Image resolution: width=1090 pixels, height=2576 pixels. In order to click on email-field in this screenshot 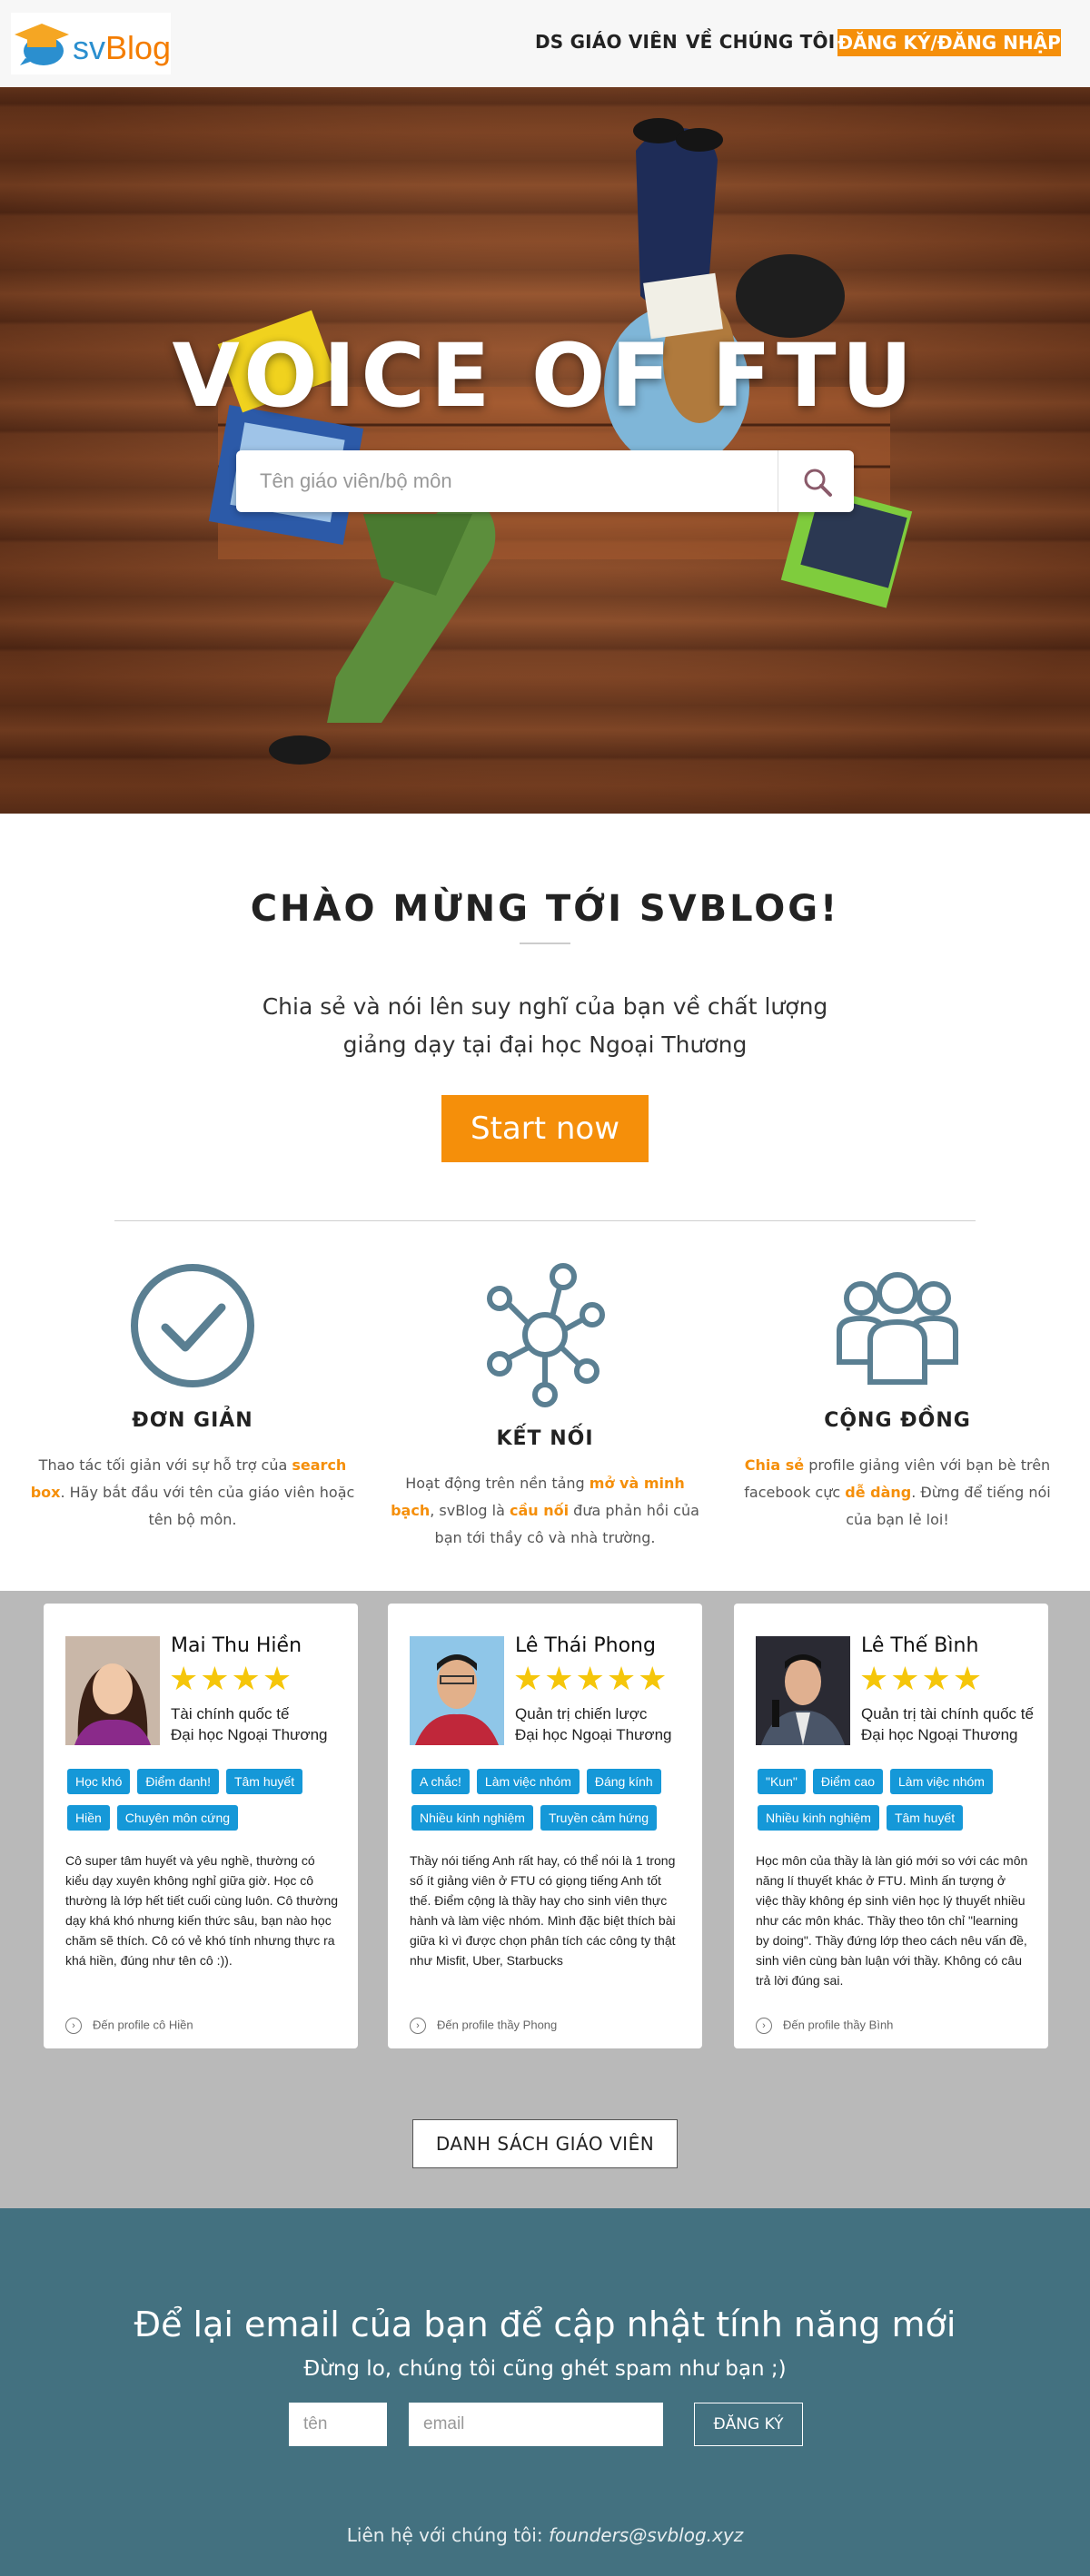, I will do `click(536, 2424)`.